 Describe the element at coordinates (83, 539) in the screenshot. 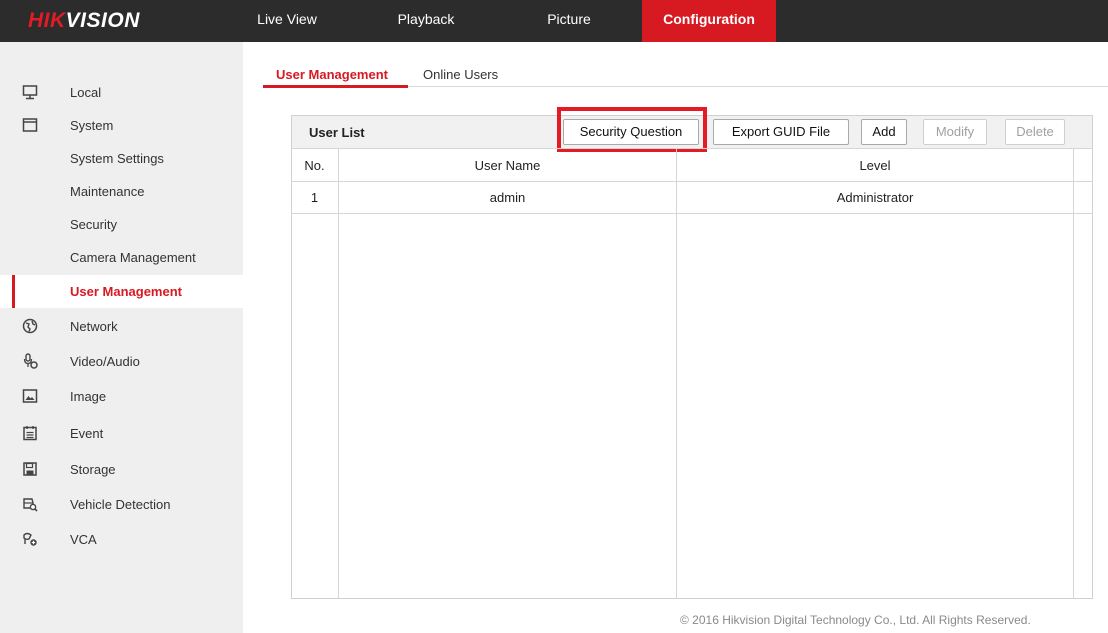

I see `sidebar-item-label: VCA` at that location.